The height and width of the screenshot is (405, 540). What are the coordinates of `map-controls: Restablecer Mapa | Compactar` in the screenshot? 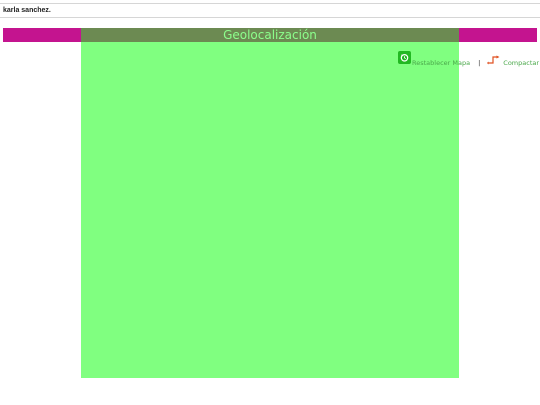 It's located at (468, 59).